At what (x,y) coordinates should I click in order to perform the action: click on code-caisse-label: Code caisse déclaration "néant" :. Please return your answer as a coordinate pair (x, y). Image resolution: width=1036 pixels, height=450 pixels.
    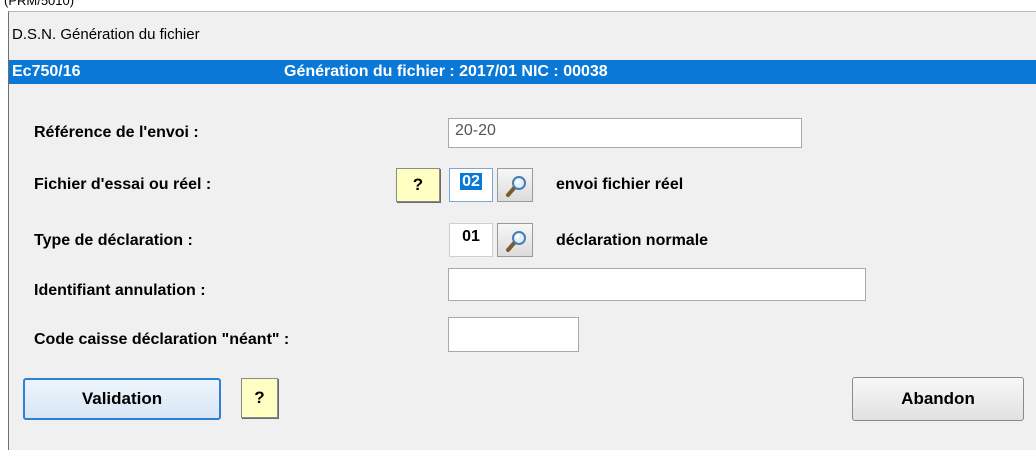
    Looking at the image, I should click on (162, 339).